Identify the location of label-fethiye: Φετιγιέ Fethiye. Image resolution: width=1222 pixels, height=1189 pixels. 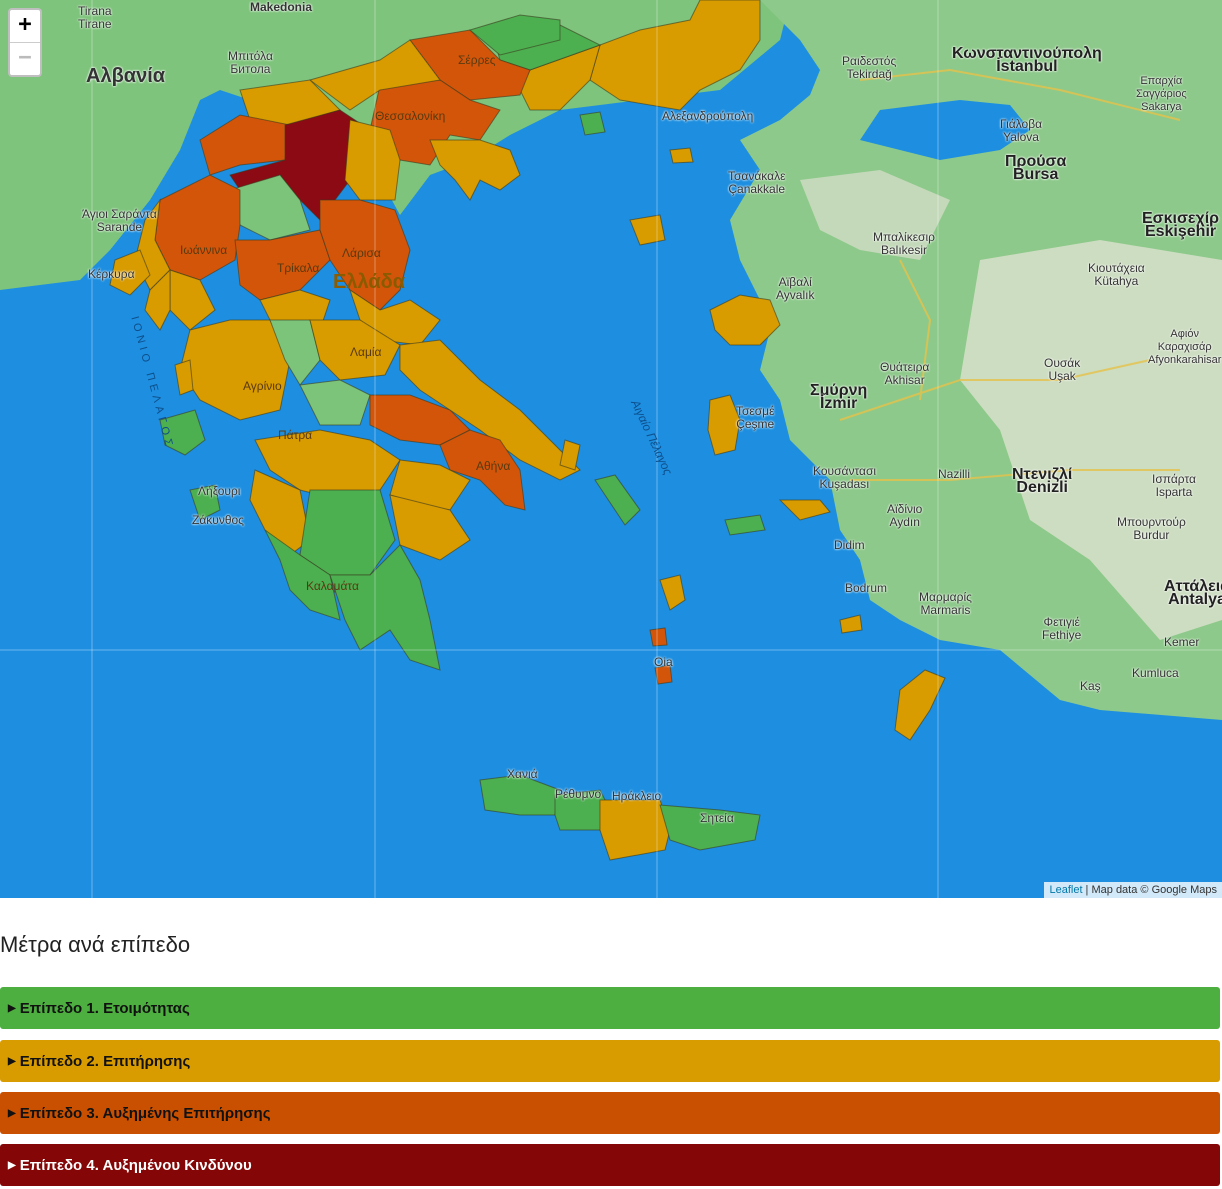
(1062, 628).